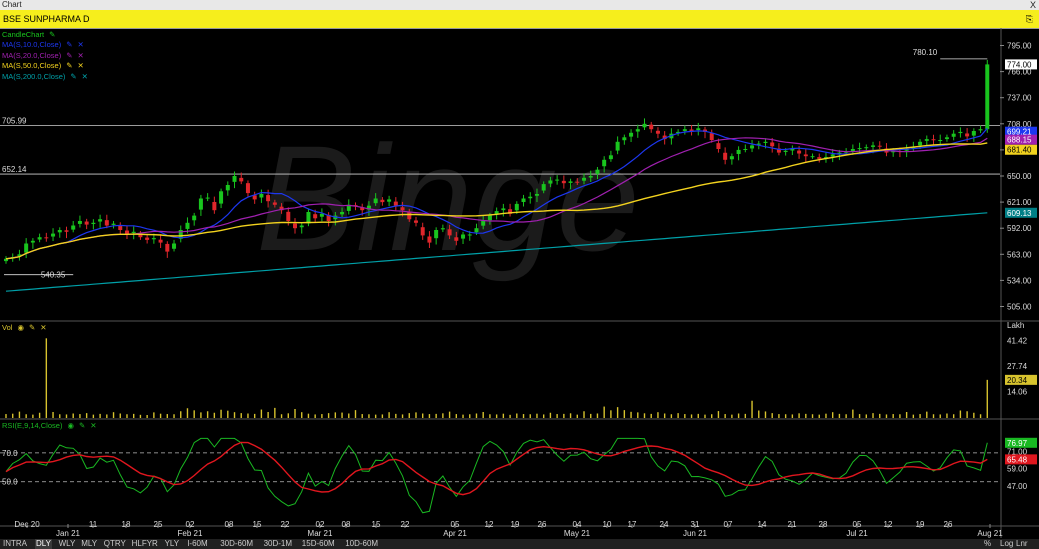 Image resolution: width=1039 pixels, height=549 pixels. I want to click on x-tick-label: Dec 20, so click(27, 524).